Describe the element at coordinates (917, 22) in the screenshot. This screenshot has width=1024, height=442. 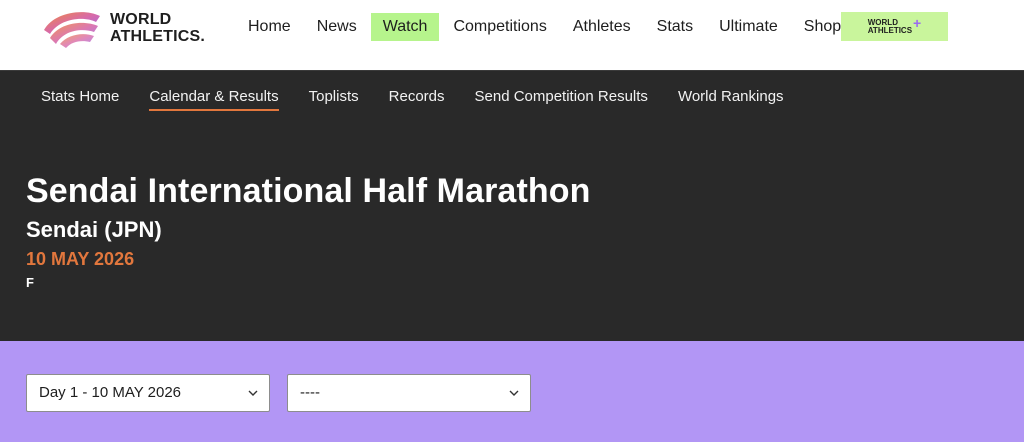
I see `plus-icon: +` at that location.